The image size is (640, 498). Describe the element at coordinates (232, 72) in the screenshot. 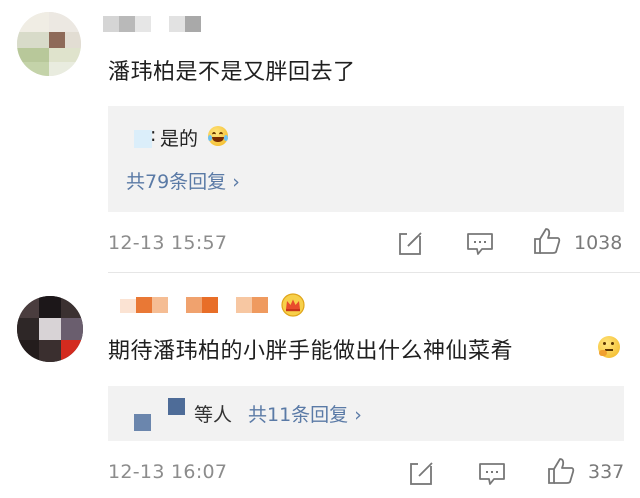

I see `comment-text: 潘玮柏是不是又胖回去了` at that location.